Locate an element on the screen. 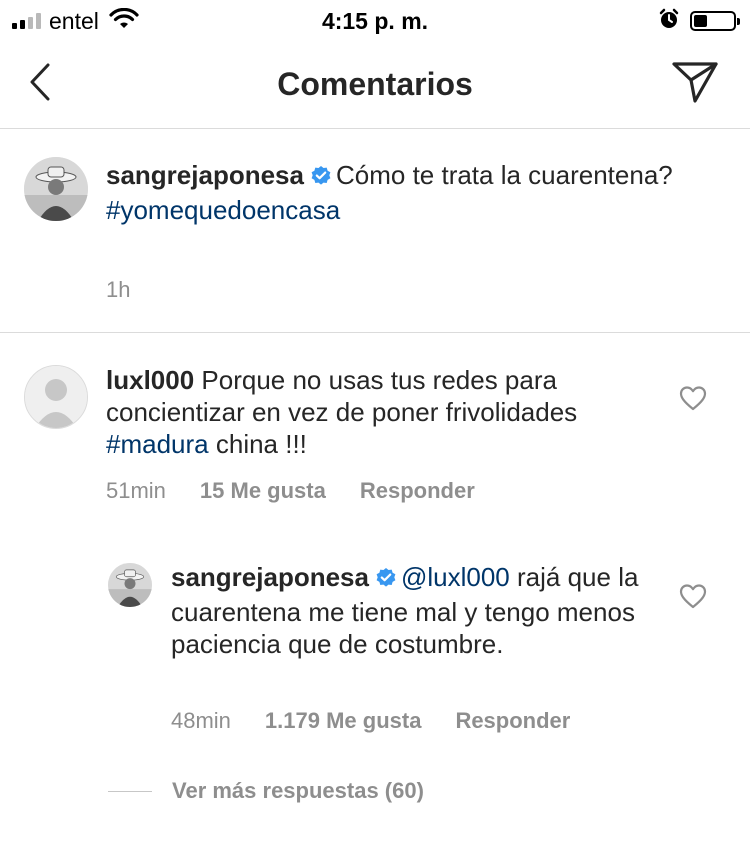 The image size is (750, 852). reply-mention: @luxl000 is located at coordinates (455, 577).